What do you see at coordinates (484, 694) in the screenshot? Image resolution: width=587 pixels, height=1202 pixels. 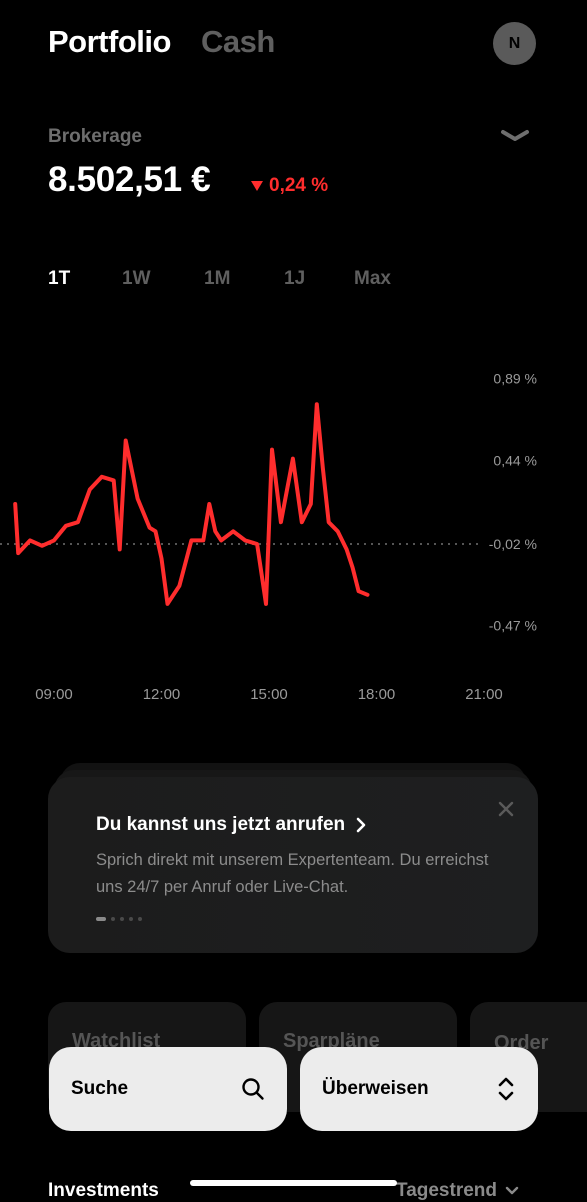 I see `x-axis-tick-label: 21:00` at bounding box center [484, 694].